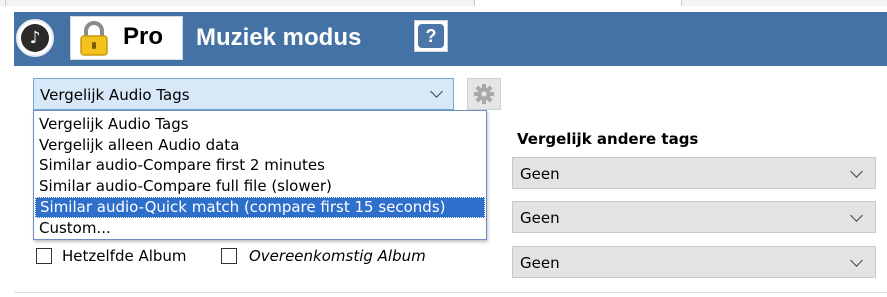  I want to click on gear-icon, so click(484, 94).